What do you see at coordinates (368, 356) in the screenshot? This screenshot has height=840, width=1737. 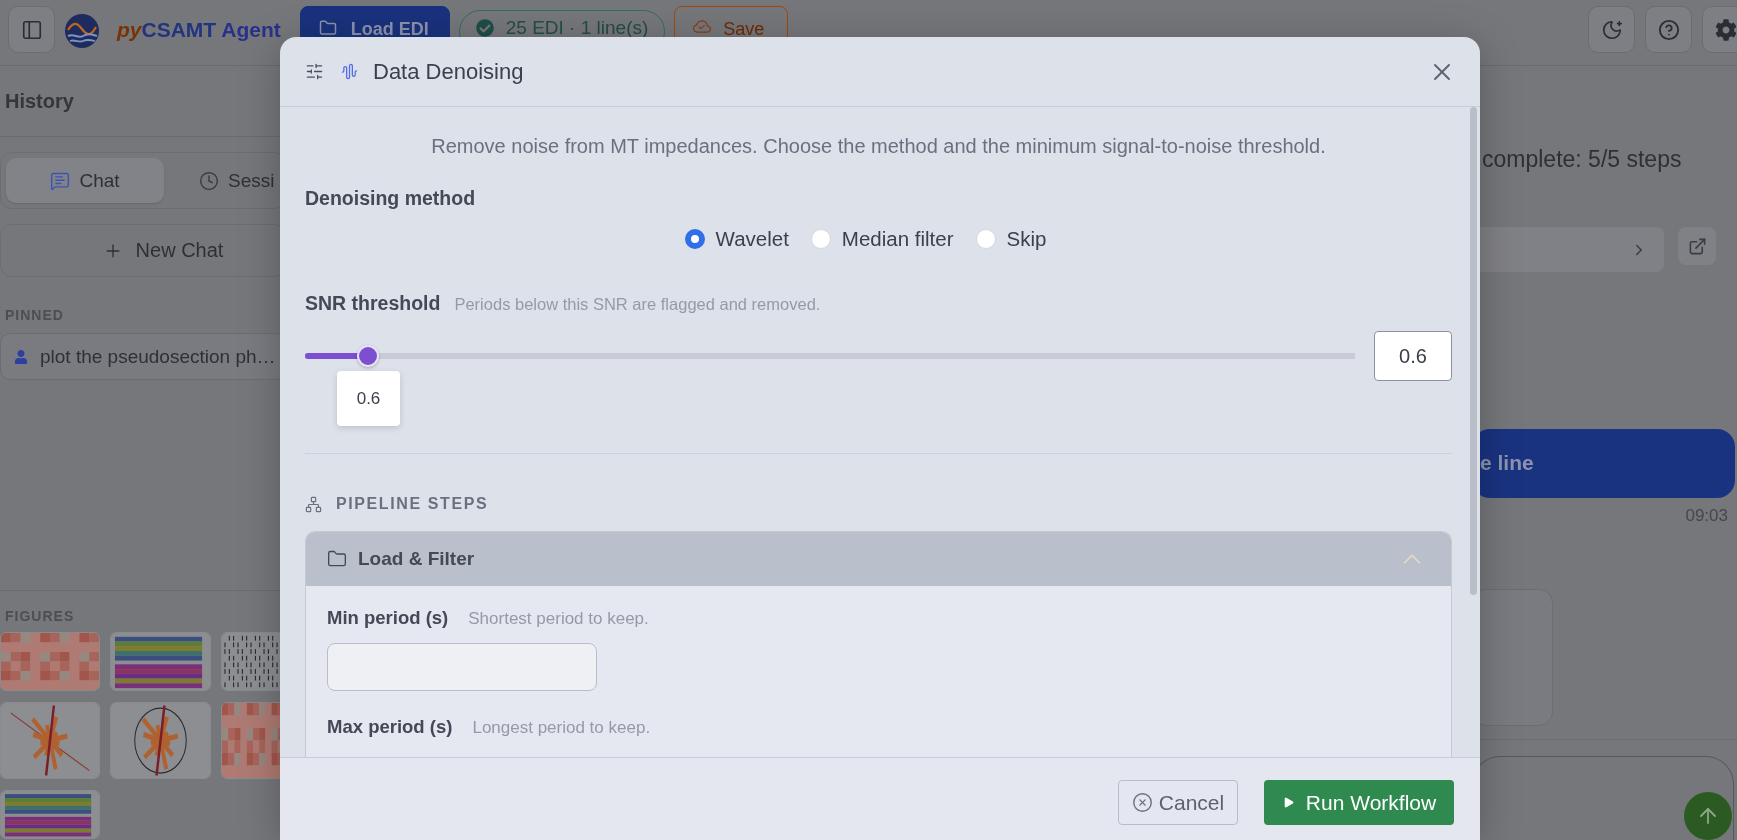 I see `slider-handle` at bounding box center [368, 356].